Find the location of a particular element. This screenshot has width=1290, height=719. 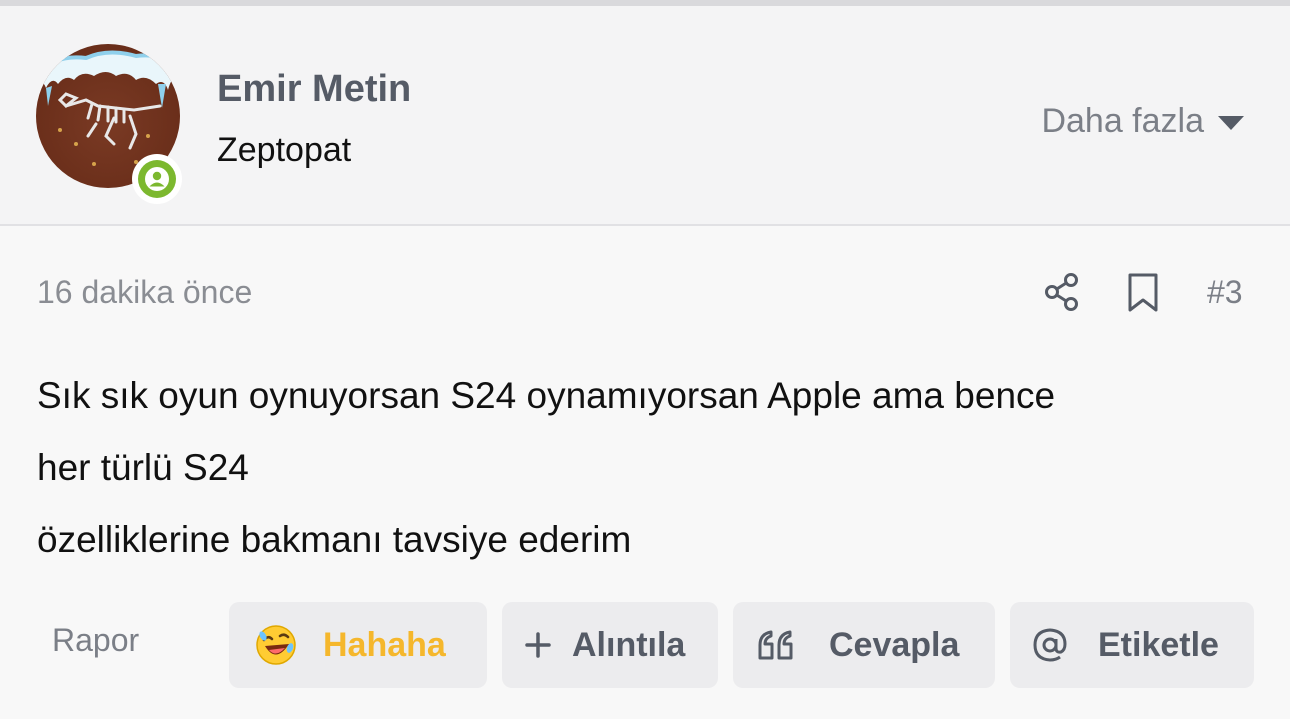

avatar is located at coordinates (109, 124).